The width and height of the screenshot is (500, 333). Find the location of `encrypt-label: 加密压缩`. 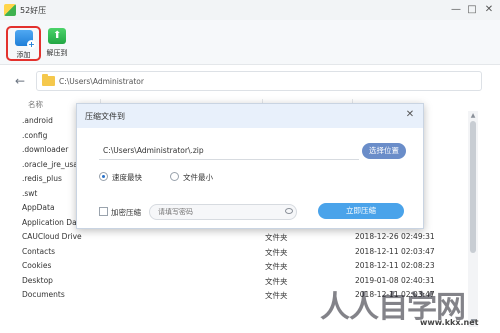

encrypt-label: 加密压缩 is located at coordinates (126, 212).